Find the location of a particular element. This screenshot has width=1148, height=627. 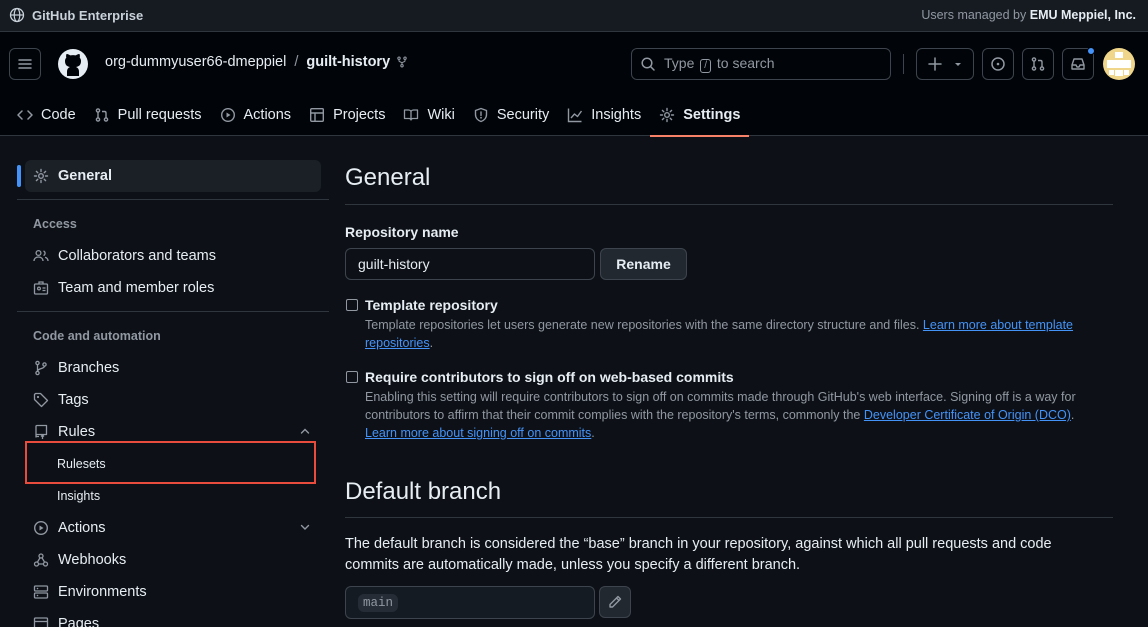

sidebar-item-branches: Branches is located at coordinates (173, 368).